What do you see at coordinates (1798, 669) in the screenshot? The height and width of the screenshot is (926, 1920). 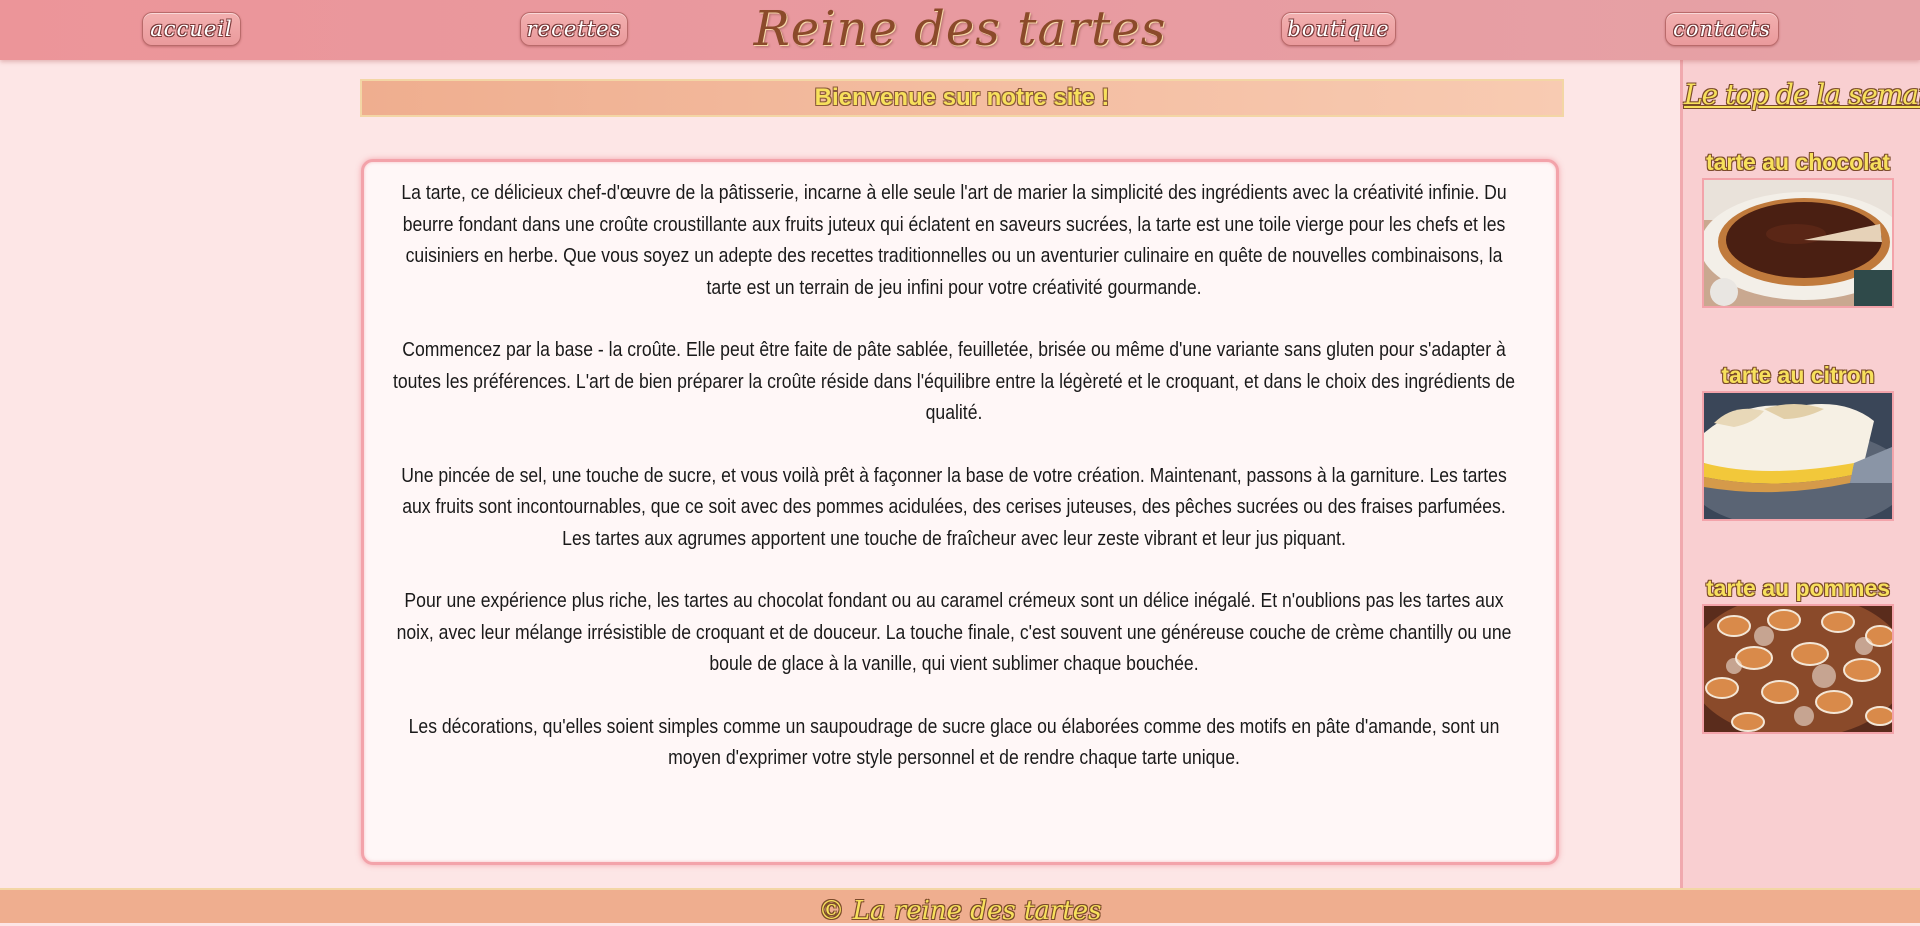 I see `apple-tart-image` at bounding box center [1798, 669].